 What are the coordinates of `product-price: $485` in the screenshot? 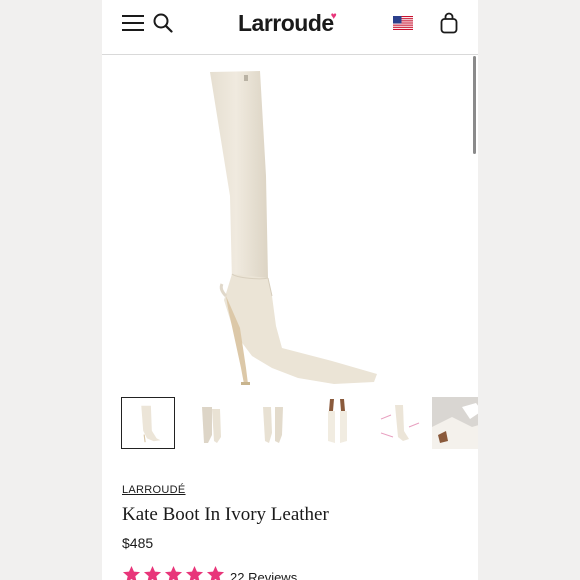 It's located at (138, 543).